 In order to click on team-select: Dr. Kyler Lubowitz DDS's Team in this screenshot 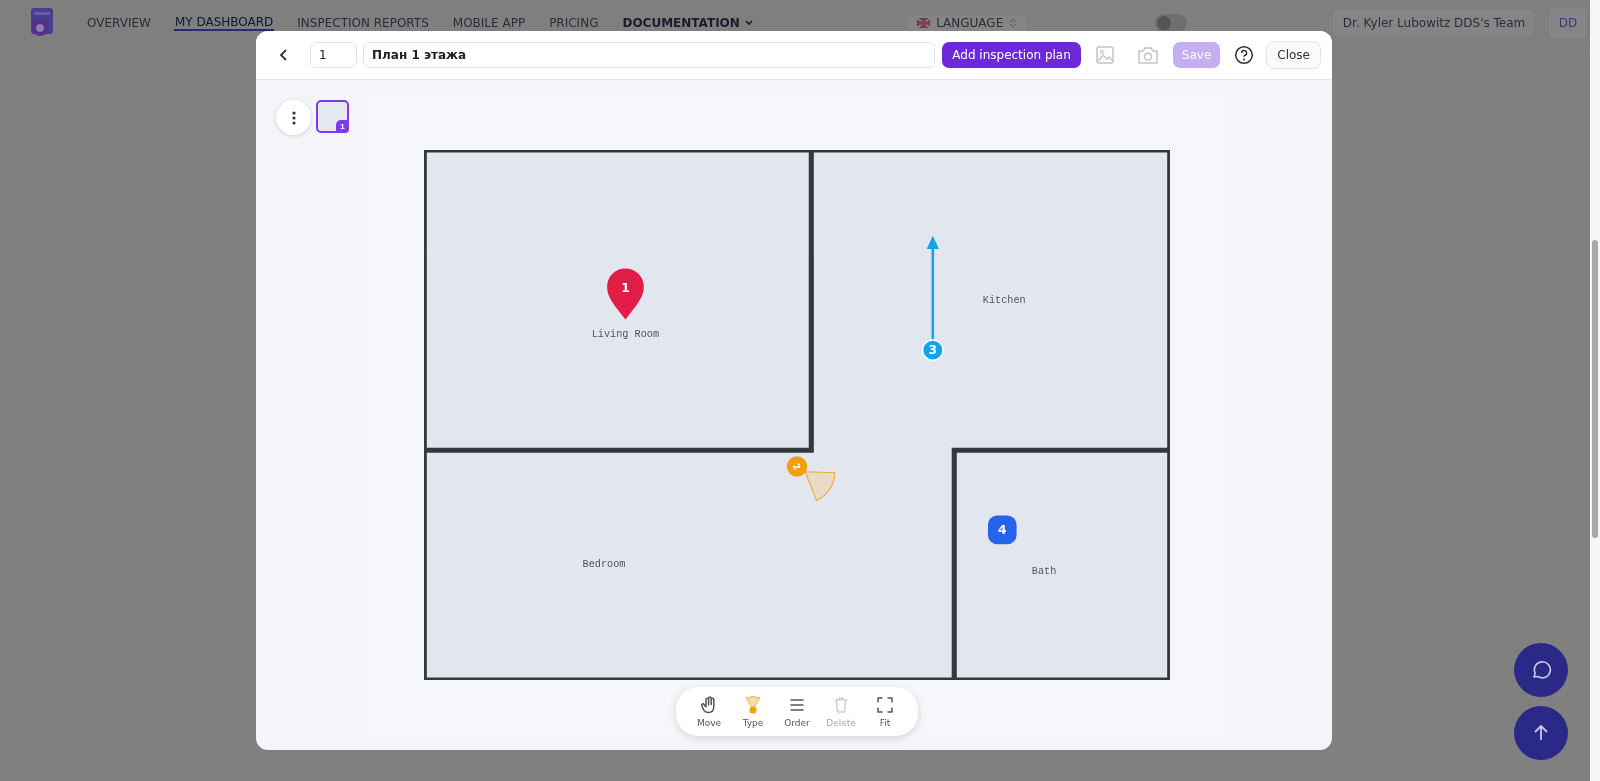, I will do `click(1432, 23)`.